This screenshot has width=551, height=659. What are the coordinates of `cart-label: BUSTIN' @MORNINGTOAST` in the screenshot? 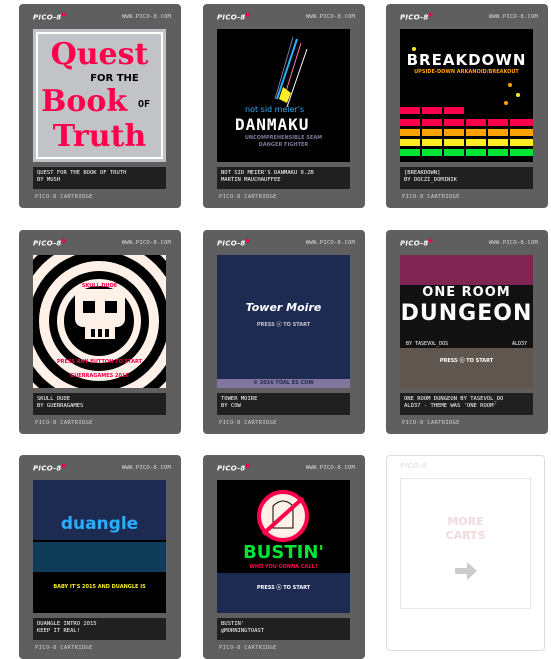 It's located at (283, 629).